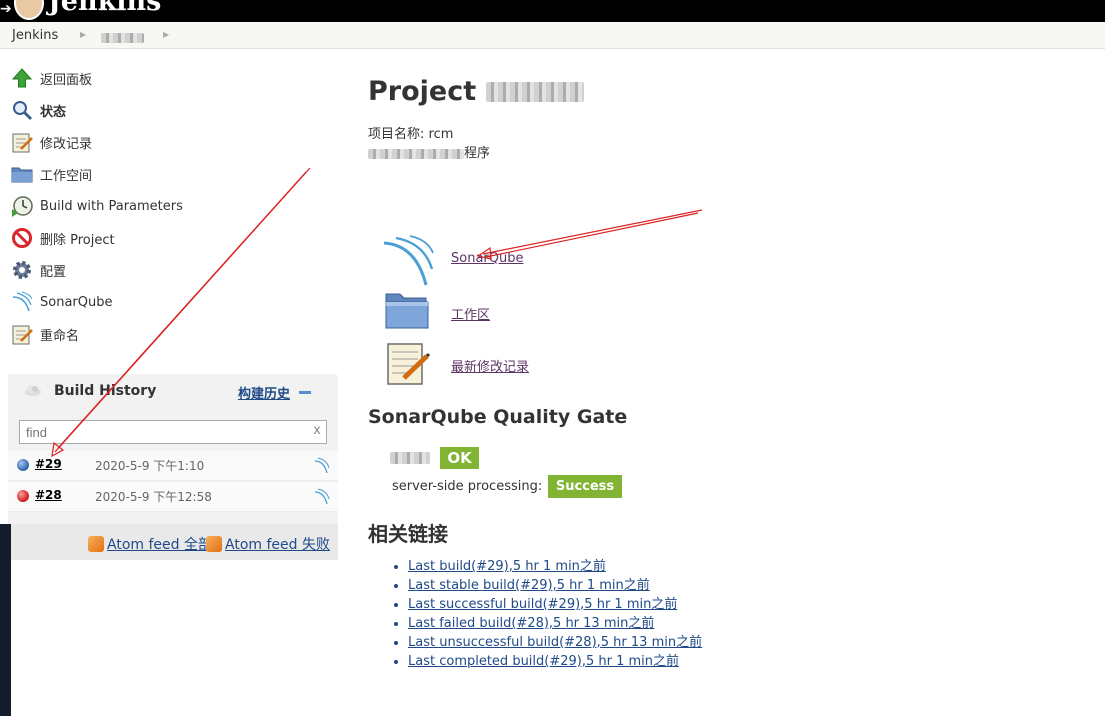  What do you see at coordinates (429, 151) in the screenshot?
I see `project-description: 程序` at bounding box center [429, 151].